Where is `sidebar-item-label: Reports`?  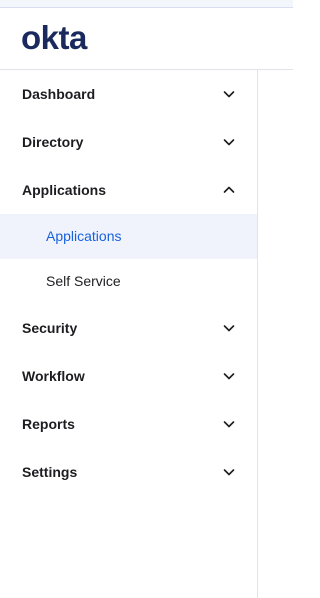 sidebar-item-label: Reports is located at coordinates (48, 424).